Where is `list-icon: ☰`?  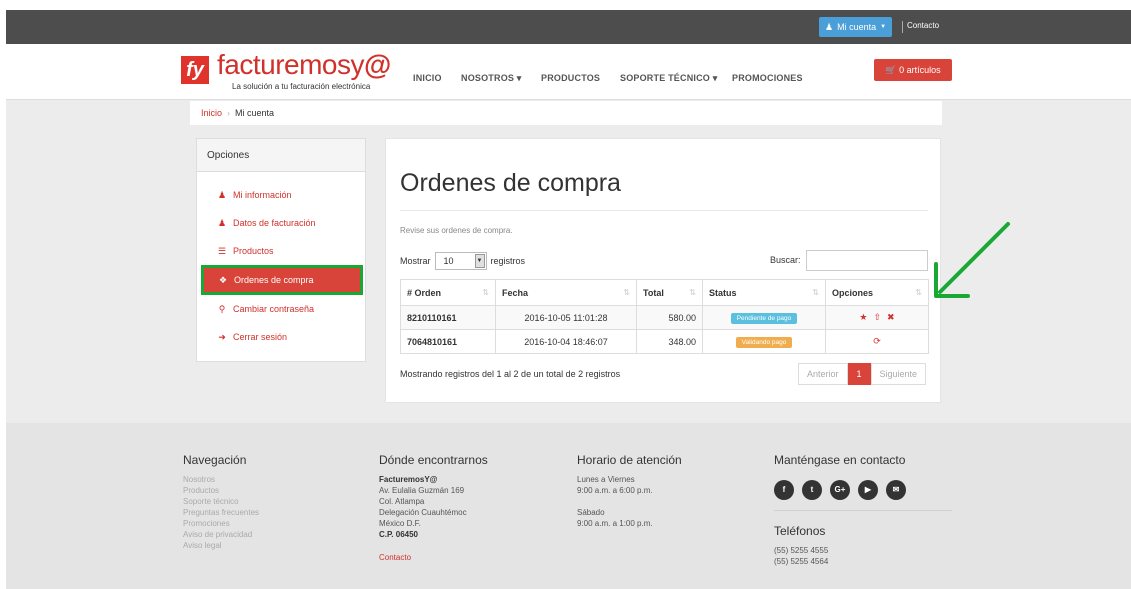 list-icon: ☰ is located at coordinates (222, 251).